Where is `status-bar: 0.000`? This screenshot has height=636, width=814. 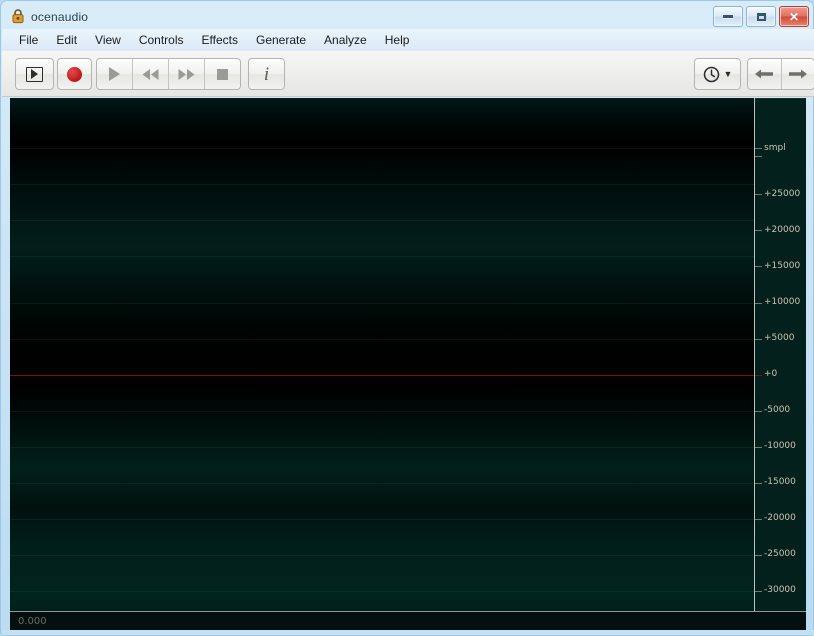 status-bar: 0.000 is located at coordinates (408, 621).